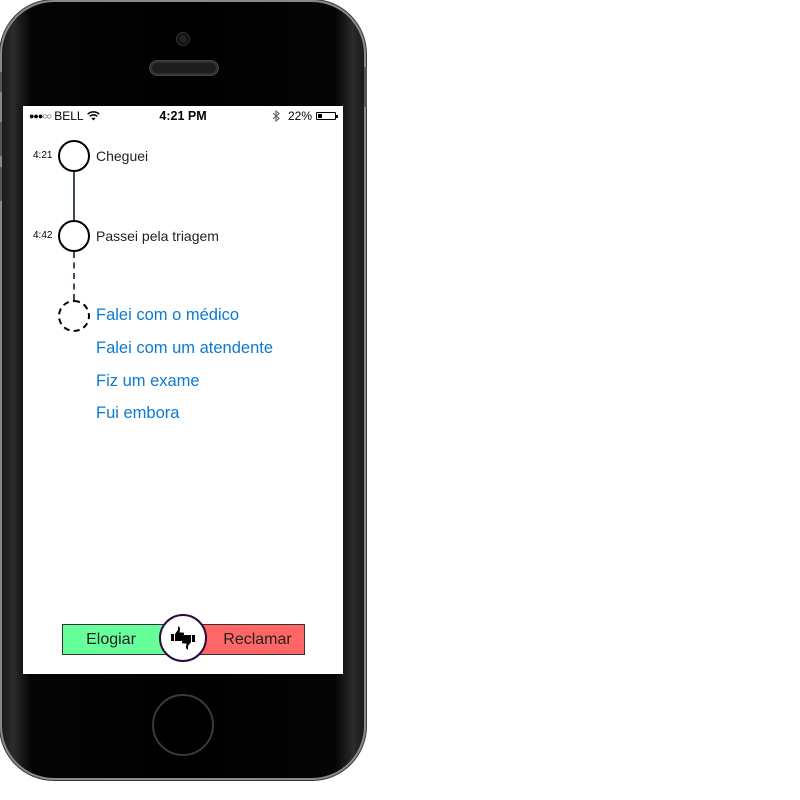 The image size is (800, 800). I want to click on battery-tip, so click(337, 116).